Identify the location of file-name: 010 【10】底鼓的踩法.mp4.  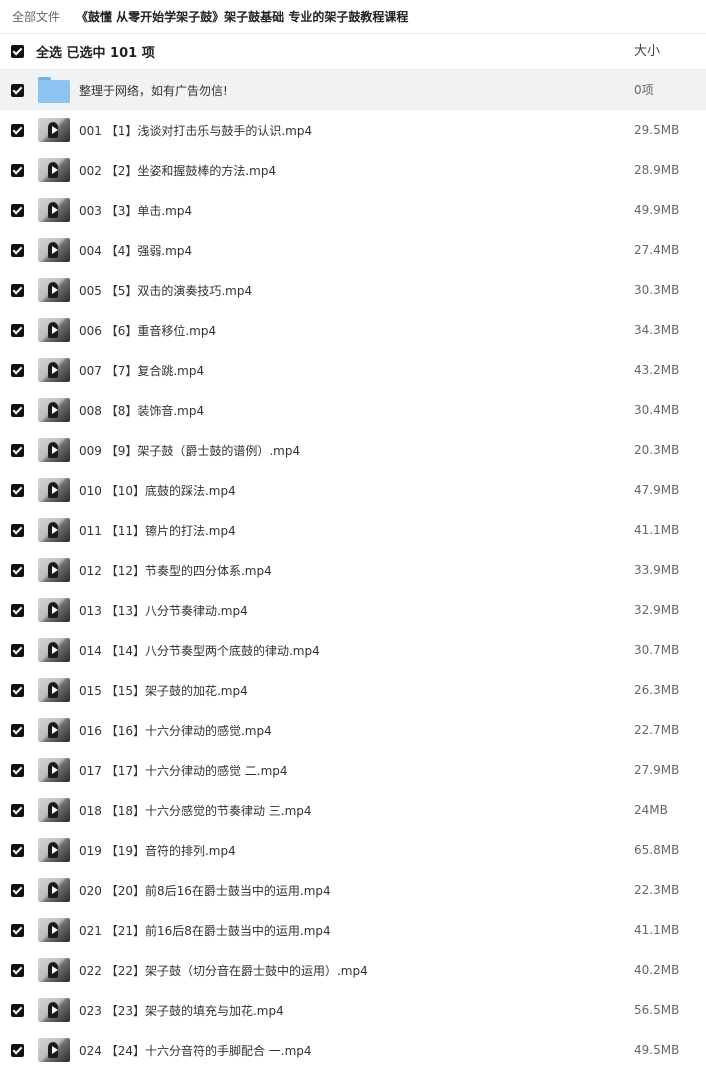
(157, 490).